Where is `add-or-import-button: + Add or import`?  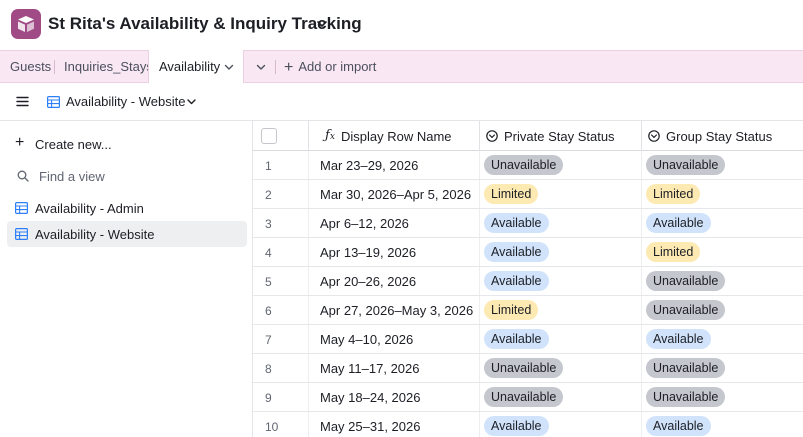
add-or-import-button: + Add or import is located at coordinates (330, 67).